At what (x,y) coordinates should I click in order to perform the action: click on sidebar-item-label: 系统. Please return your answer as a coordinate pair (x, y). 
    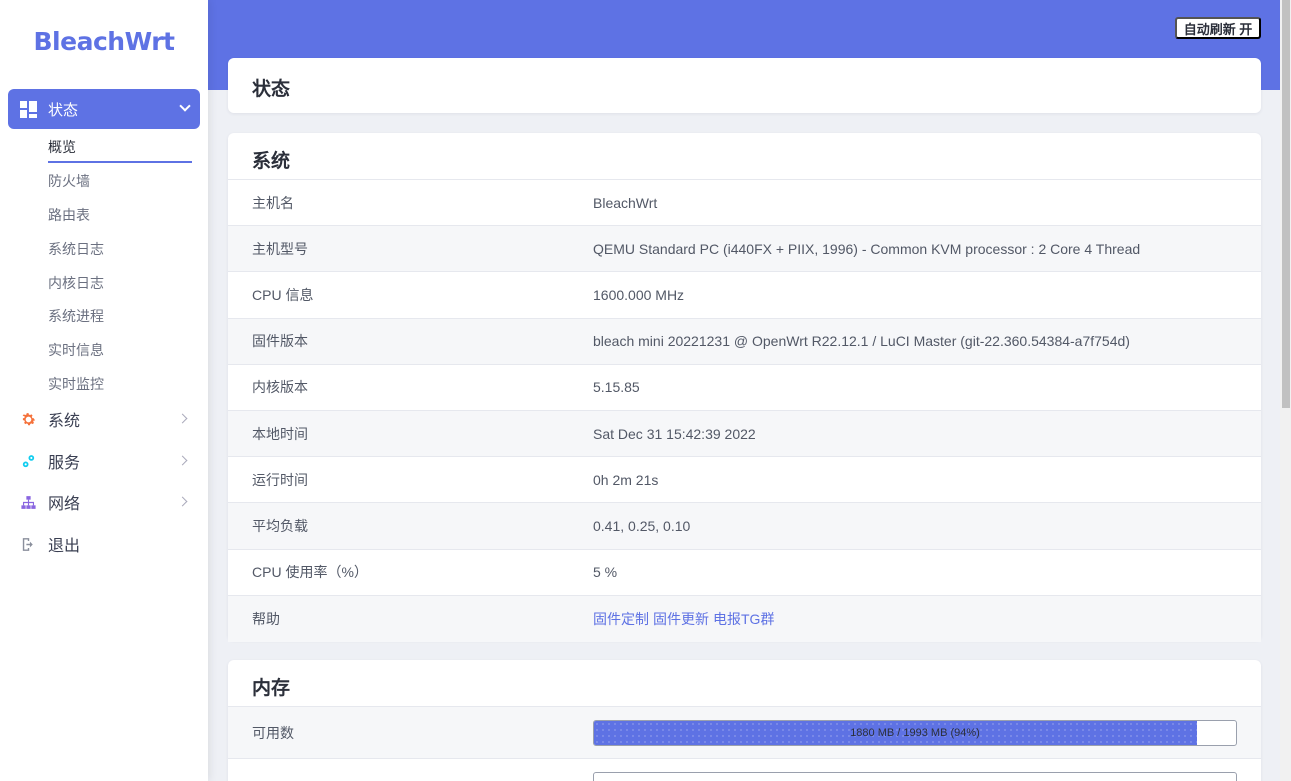
    Looking at the image, I should click on (64, 421).